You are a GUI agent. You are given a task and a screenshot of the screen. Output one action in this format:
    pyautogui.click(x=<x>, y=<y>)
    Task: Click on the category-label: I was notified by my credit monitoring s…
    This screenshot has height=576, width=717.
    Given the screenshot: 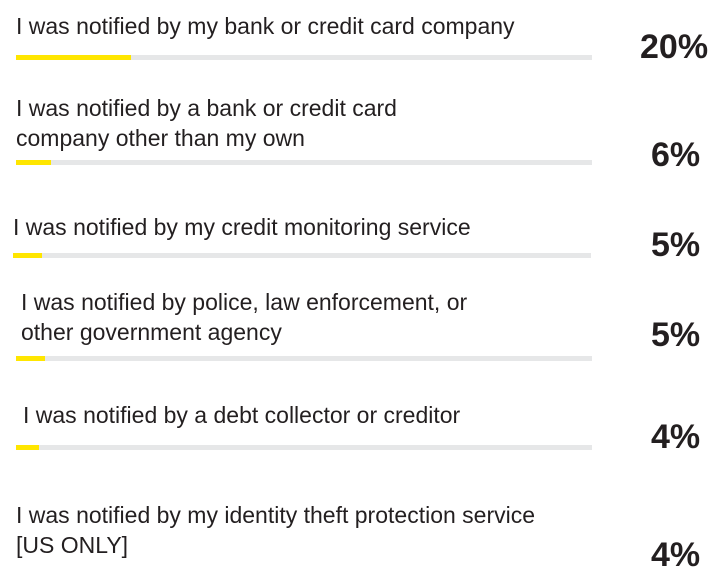 What is the action you would take?
    pyautogui.click(x=242, y=227)
    